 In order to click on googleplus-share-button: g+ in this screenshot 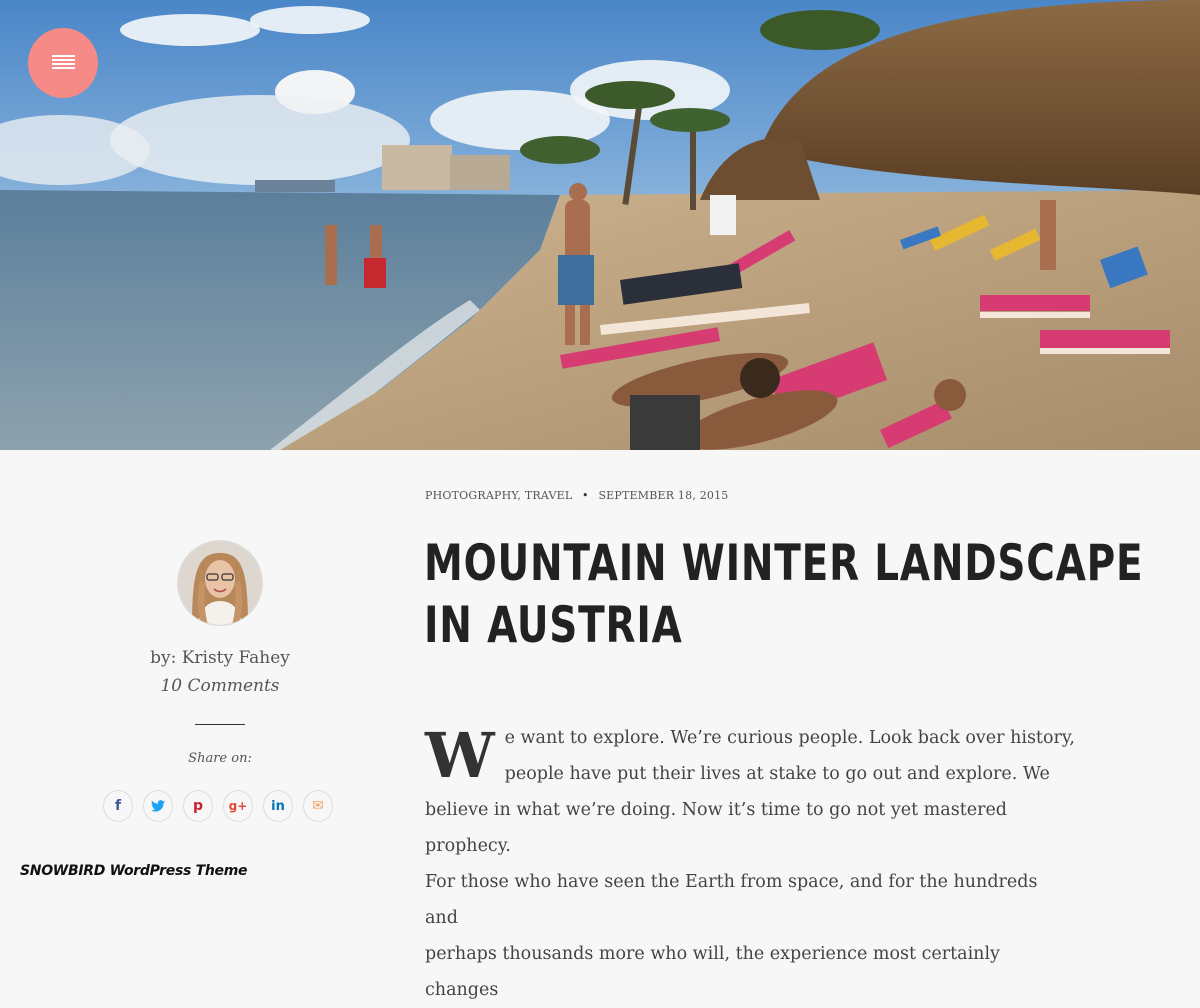, I will do `click(238, 806)`.